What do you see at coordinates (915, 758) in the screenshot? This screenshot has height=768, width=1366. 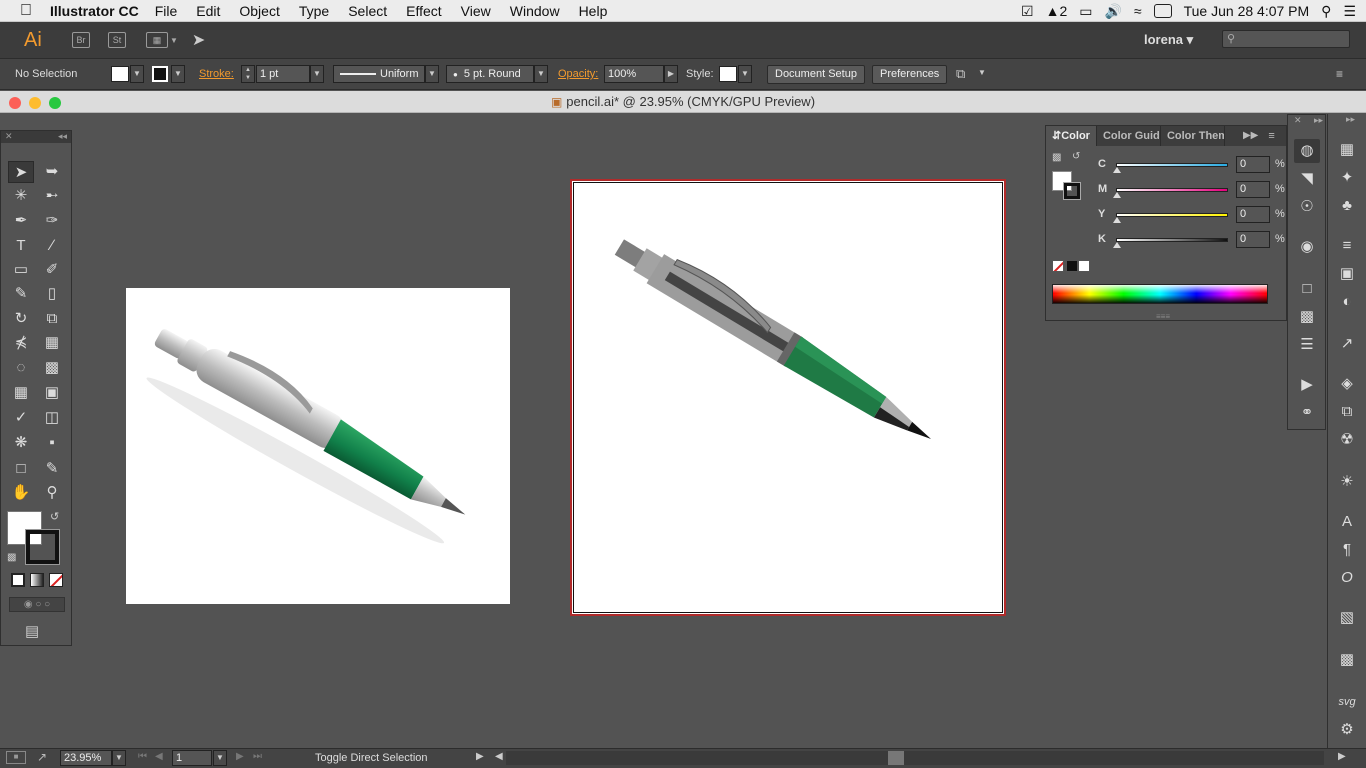 I see `horizontal-scrollbar-track` at bounding box center [915, 758].